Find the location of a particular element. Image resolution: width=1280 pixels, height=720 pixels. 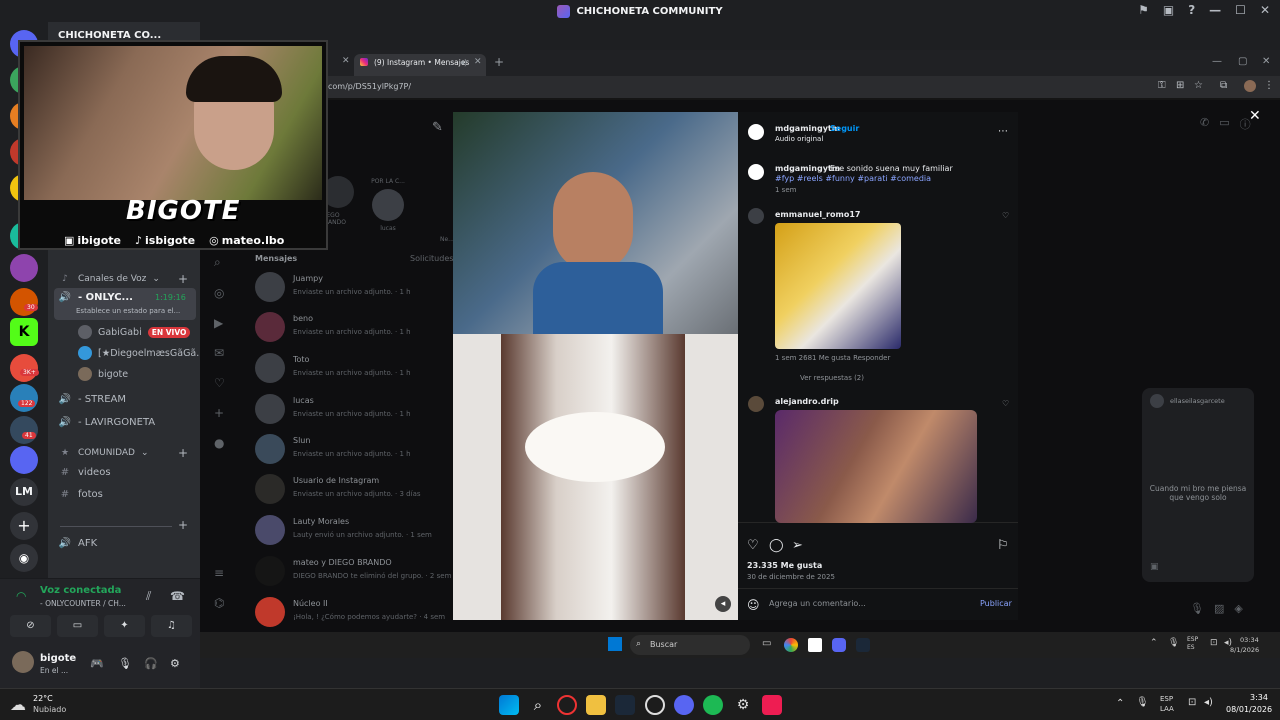

voice-category: ♪ Canales de Voz ⌄ is located at coordinates (109, 279).